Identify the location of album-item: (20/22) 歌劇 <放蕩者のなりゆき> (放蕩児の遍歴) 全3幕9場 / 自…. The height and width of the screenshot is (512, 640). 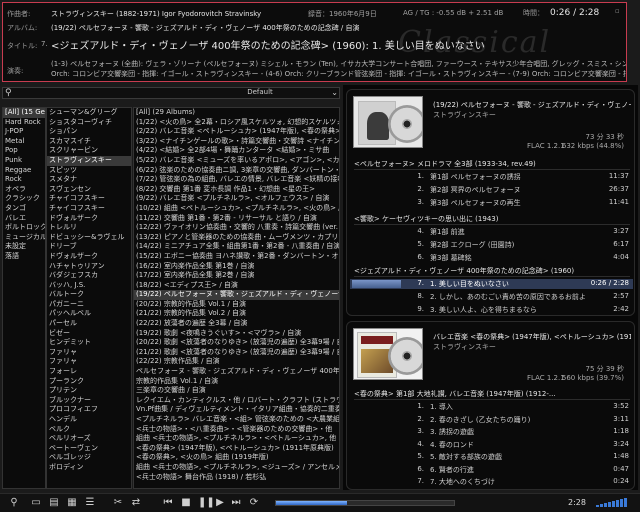
(236, 343).